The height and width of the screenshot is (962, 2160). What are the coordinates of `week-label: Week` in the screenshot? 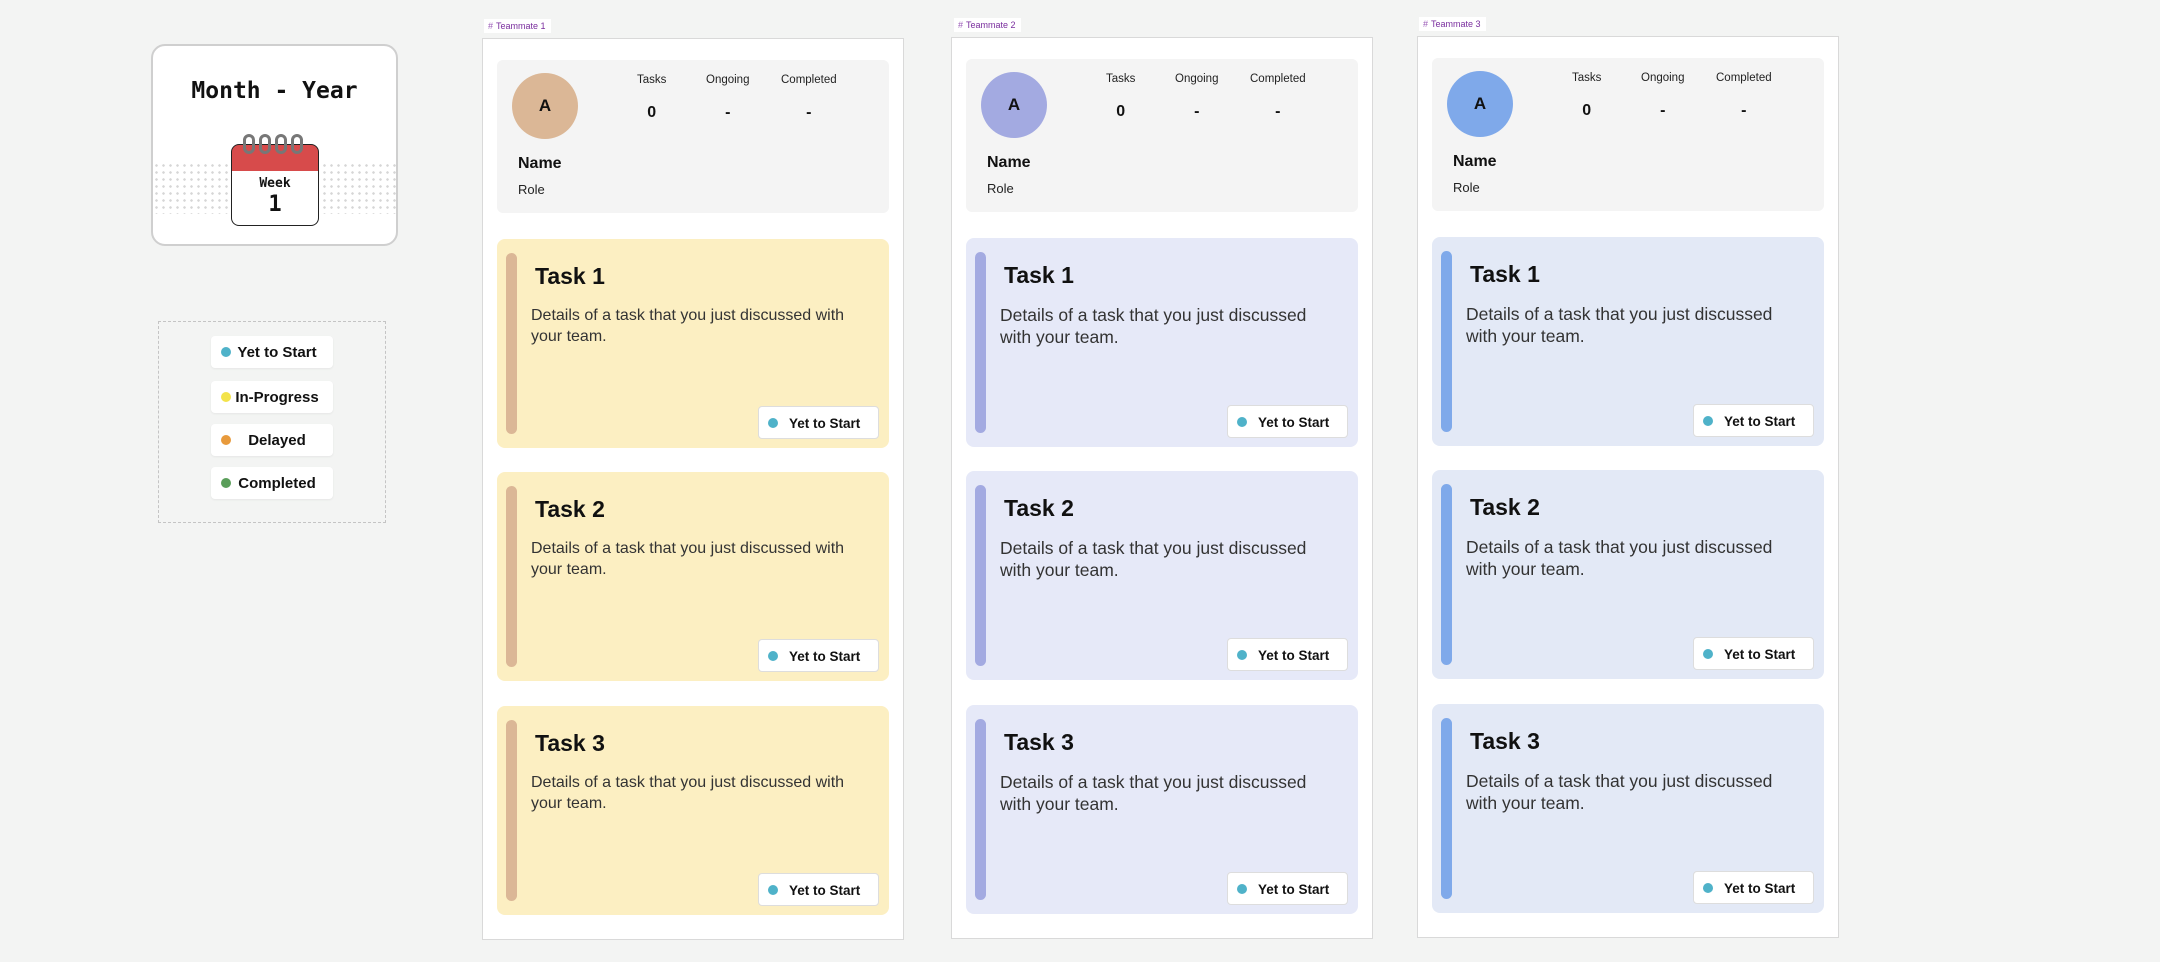 It's located at (275, 183).